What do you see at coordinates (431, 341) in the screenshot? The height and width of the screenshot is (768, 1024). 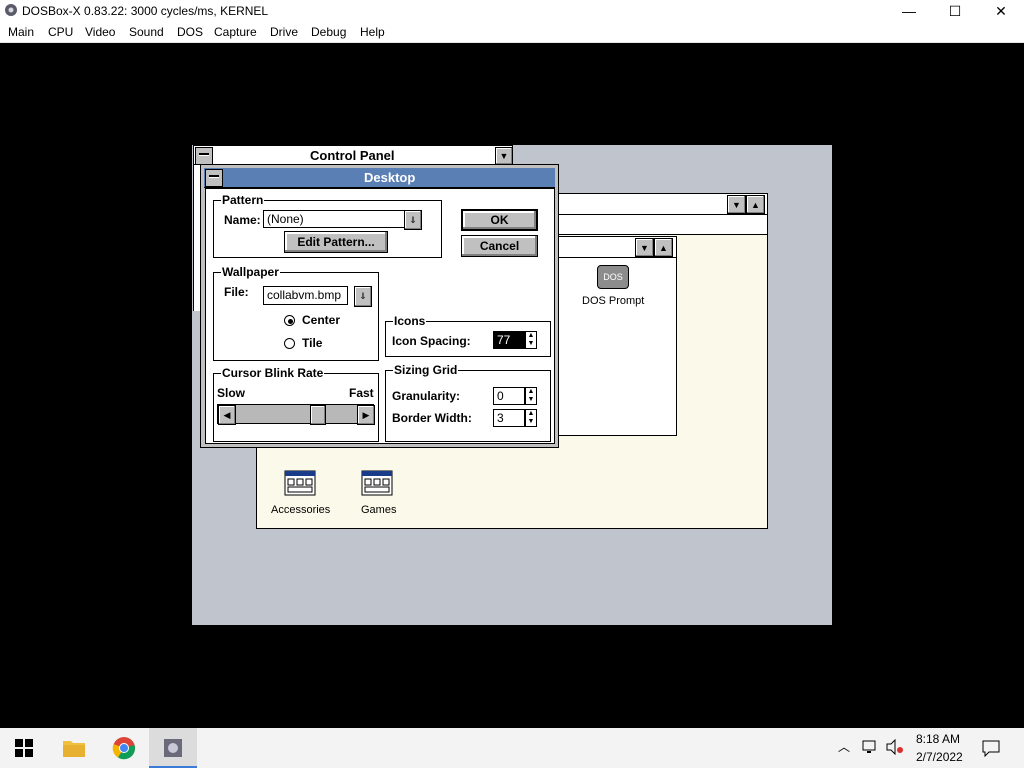 I see `icon-spacing-label: Icon Spacing:` at bounding box center [431, 341].